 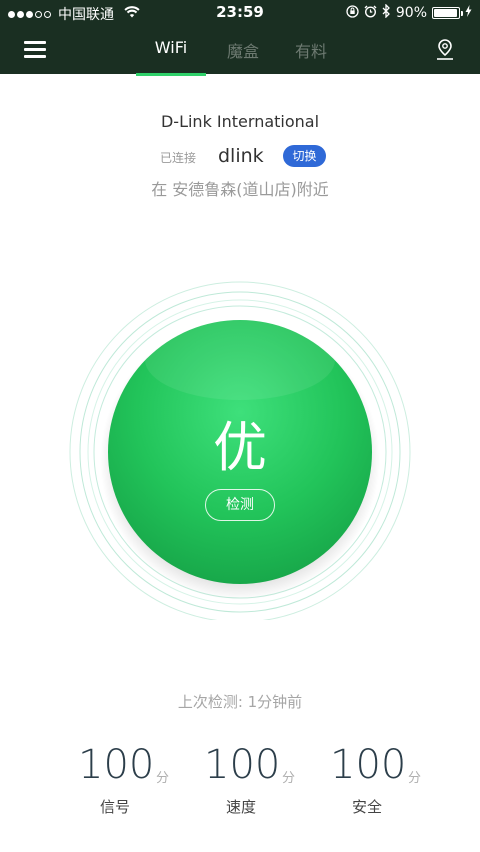 What do you see at coordinates (445, 50) in the screenshot?
I see `location-pin-icon` at bounding box center [445, 50].